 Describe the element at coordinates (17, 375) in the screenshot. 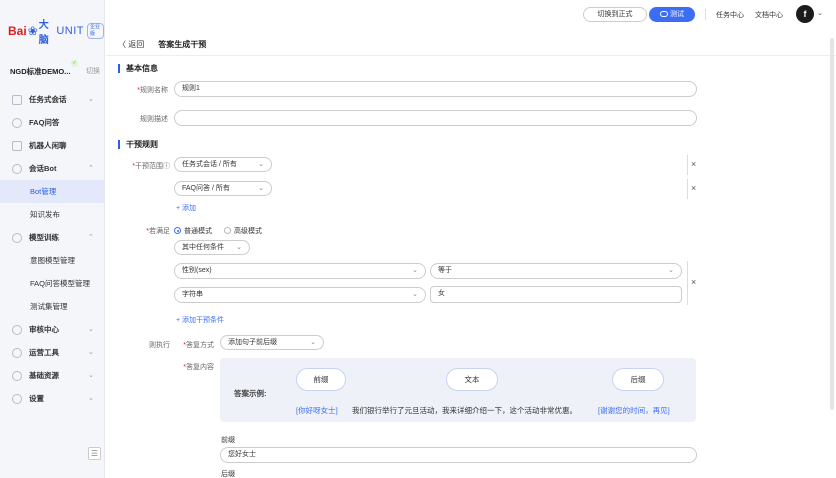

I see `resources-icon` at that location.